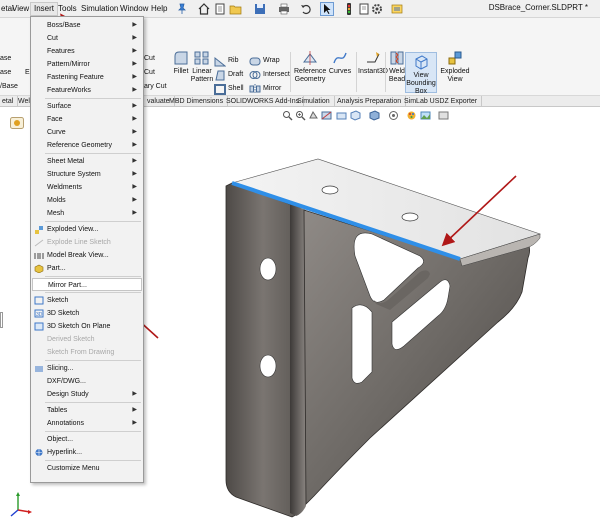 This screenshot has height=523, width=600. Describe the element at coordinates (314, 101) in the screenshot. I see `tab-simulation: Simulation` at that location.